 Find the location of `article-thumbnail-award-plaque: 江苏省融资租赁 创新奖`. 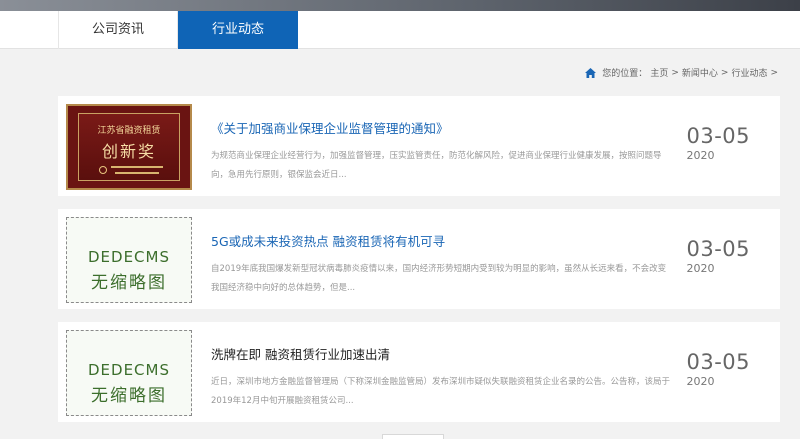

article-thumbnail-award-plaque: 江苏省融资租赁 创新奖 is located at coordinates (129, 147).